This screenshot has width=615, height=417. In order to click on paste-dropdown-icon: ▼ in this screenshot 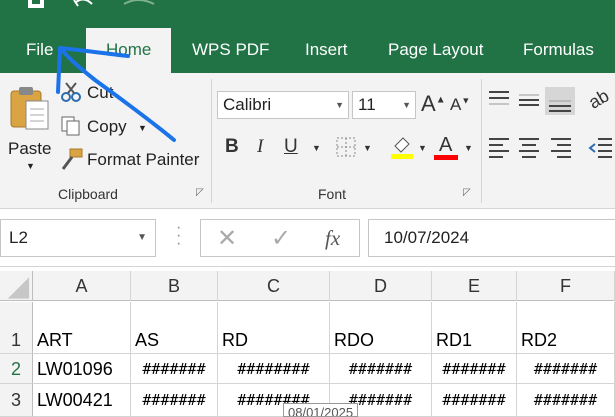, I will do `click(30, 166)`.